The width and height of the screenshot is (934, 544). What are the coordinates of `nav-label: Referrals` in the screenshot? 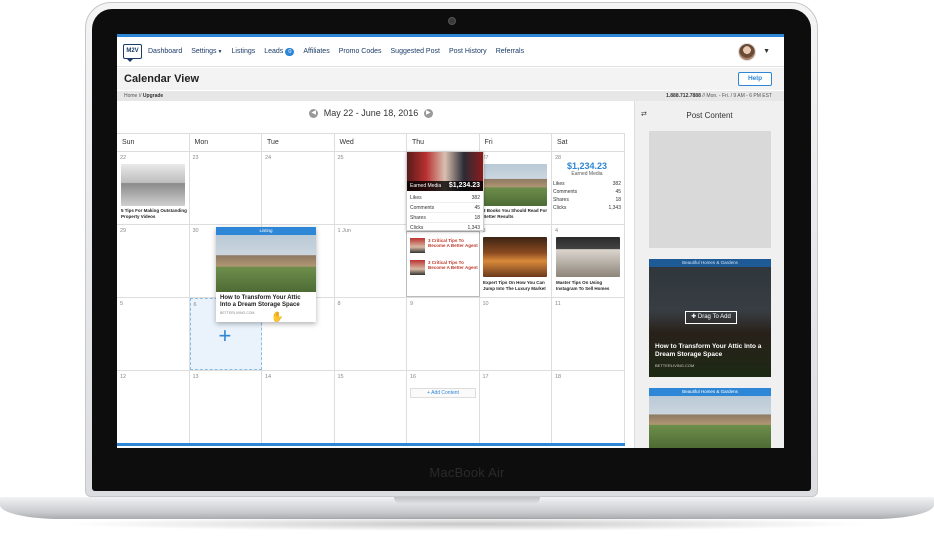 It's located at (510, 51).